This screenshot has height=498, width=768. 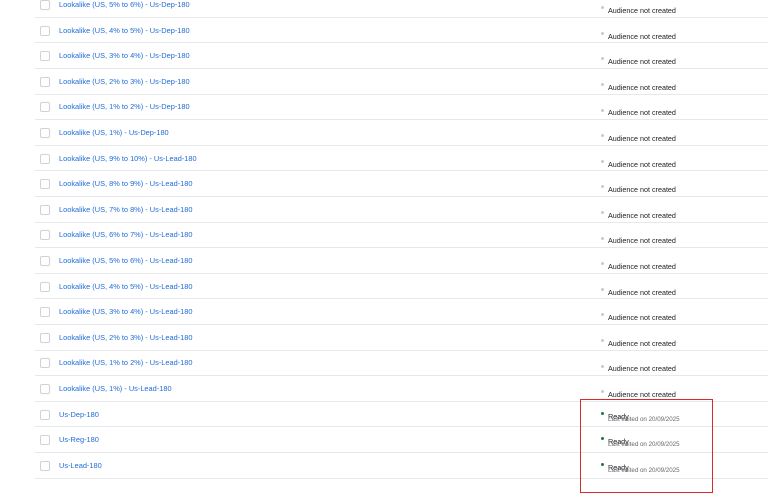 I want to click on audience-name-link: Lookalike (US, 1%) - Us-Dep-180, so click(x=114, y=132).